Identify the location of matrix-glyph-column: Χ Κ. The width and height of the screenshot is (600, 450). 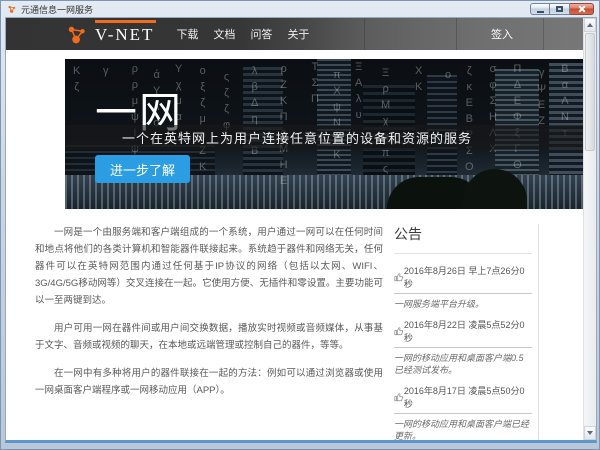
(419, 79).